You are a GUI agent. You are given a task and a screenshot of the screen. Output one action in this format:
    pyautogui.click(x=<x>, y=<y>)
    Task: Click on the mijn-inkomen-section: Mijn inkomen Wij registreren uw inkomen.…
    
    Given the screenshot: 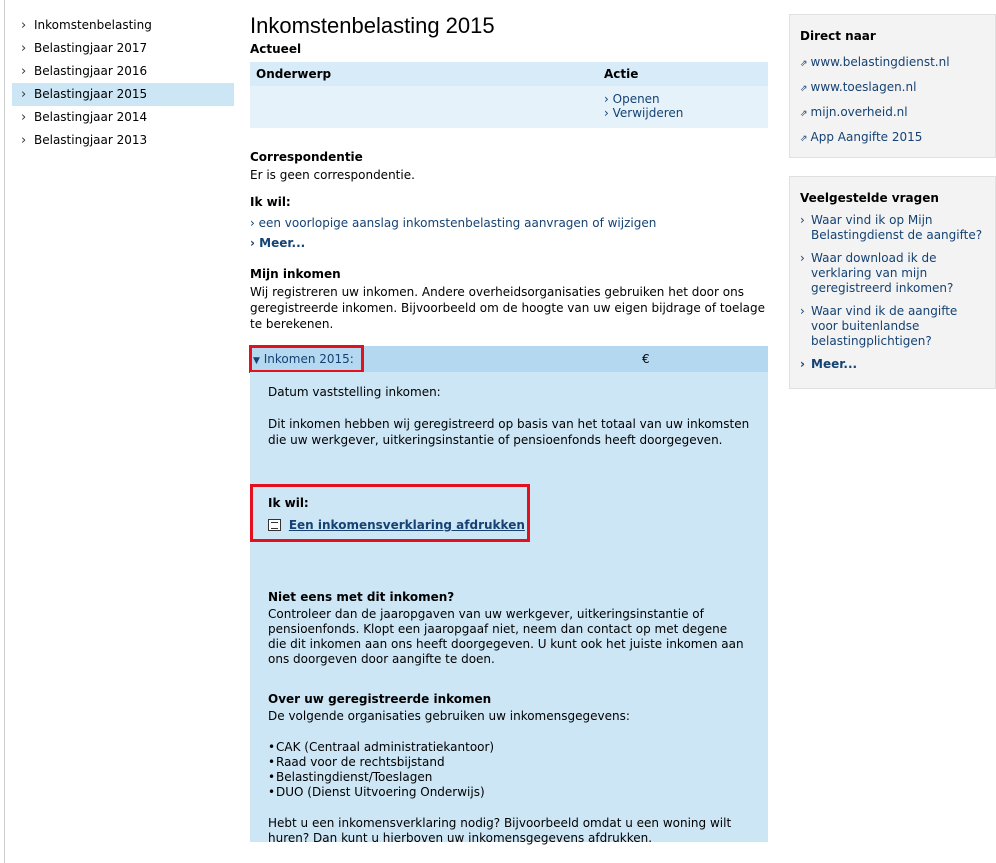 What is the action you would take?
    pyautogui.click(x=509, y=299)
    